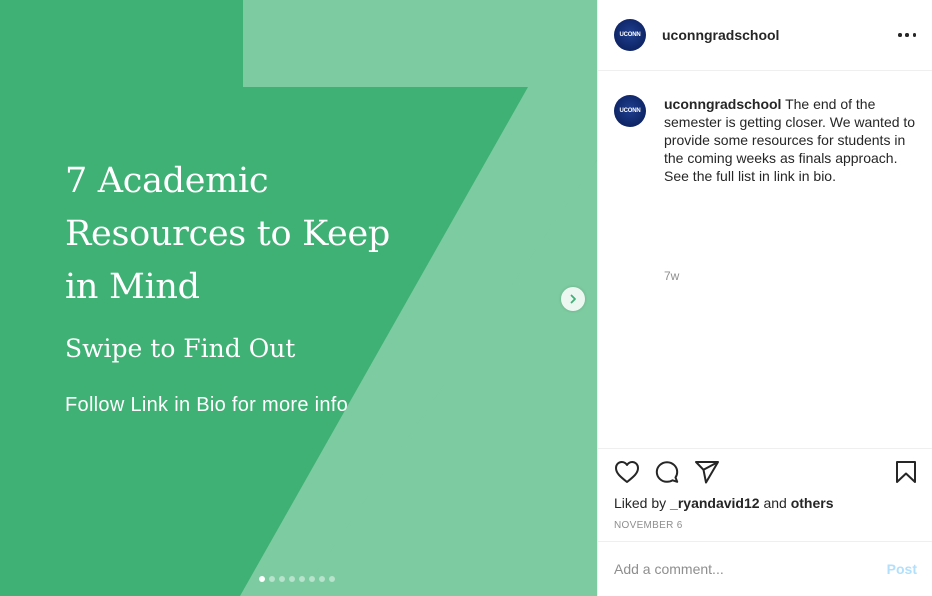  Describe the element at coordinates (765, 472) in the screenshot. I see `action-icons` at that location.